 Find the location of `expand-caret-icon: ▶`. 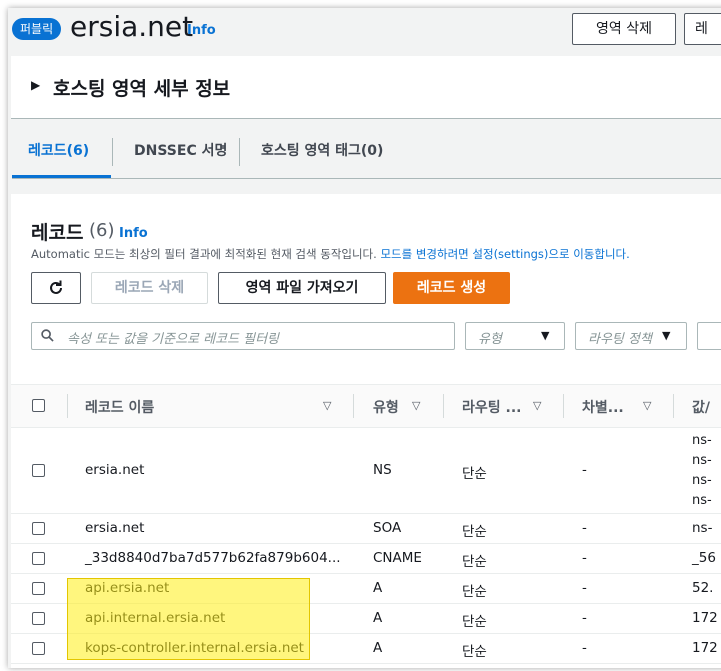

expand-caret-icon: ▶ is located at coordinates (35, 85).